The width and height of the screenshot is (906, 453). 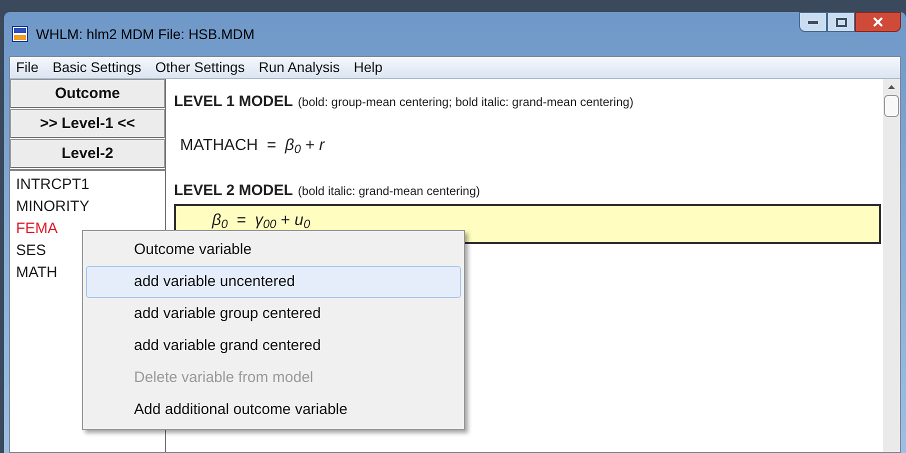 What do you see at coordinates (87, 93) in the screenshot?
I see `level-button: Outcome` at bounding box center [87, 93].